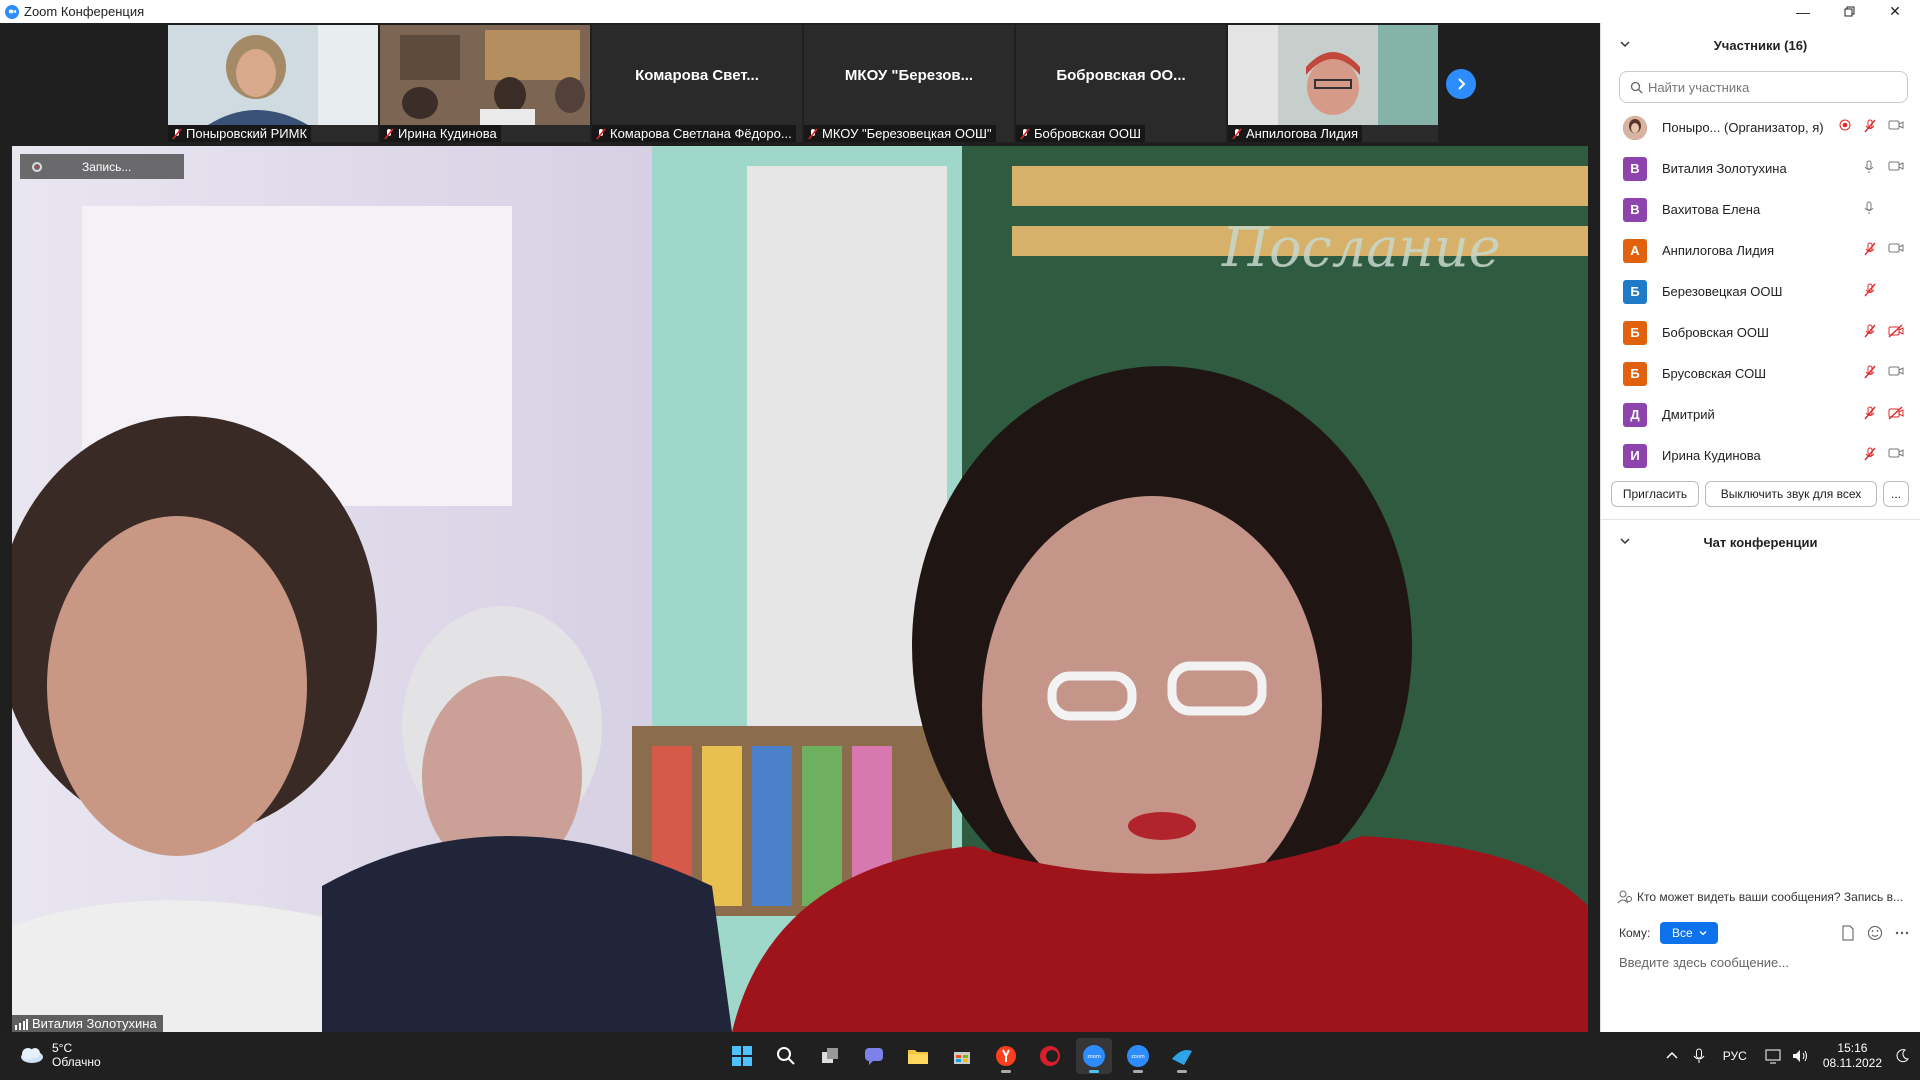  I want to click on participant-search-input: Найти участника, so click(1763, 87).